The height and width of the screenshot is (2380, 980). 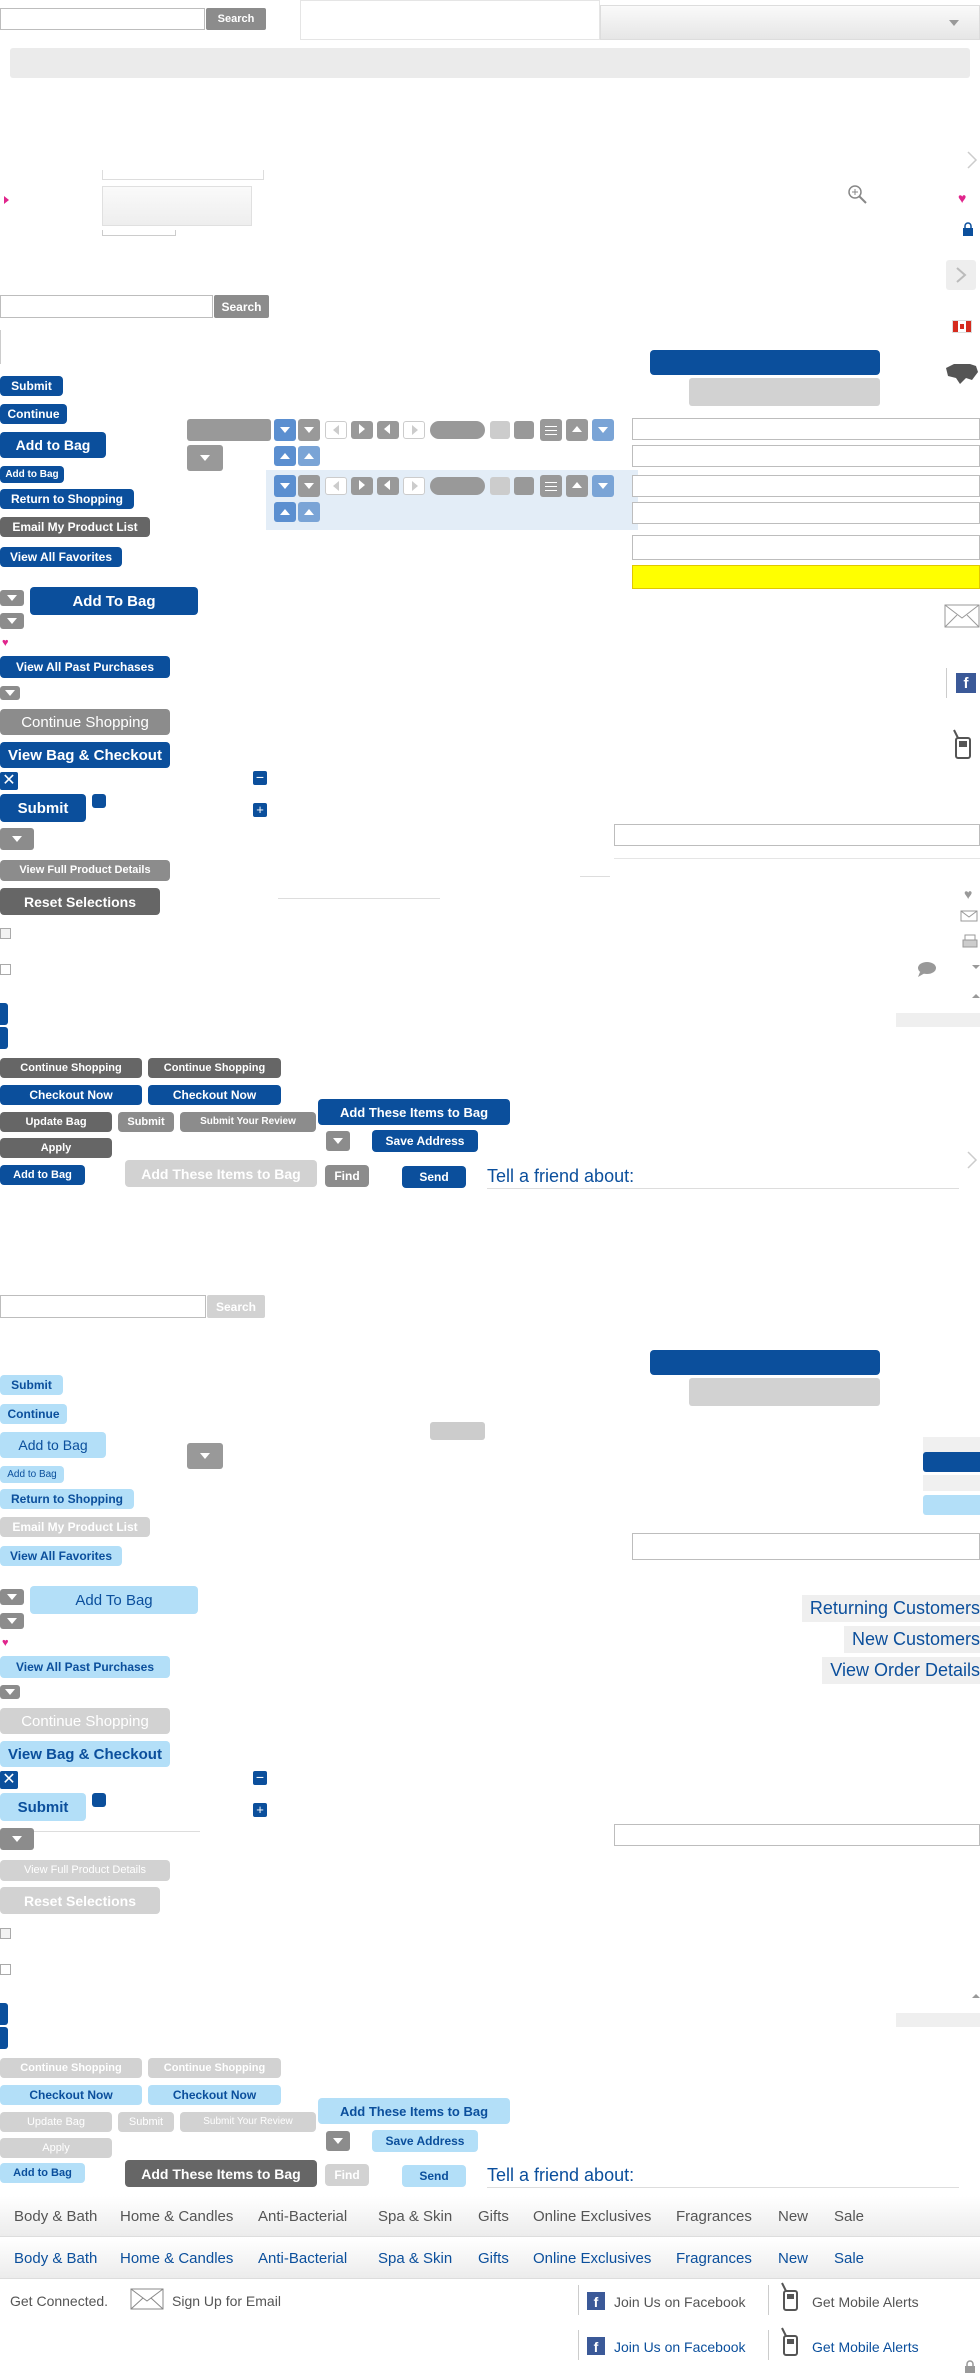 What do you see at coordinates (434, 2176) in the screenshot?
I see `send-button: Send` at bounding box center [434, 2176].